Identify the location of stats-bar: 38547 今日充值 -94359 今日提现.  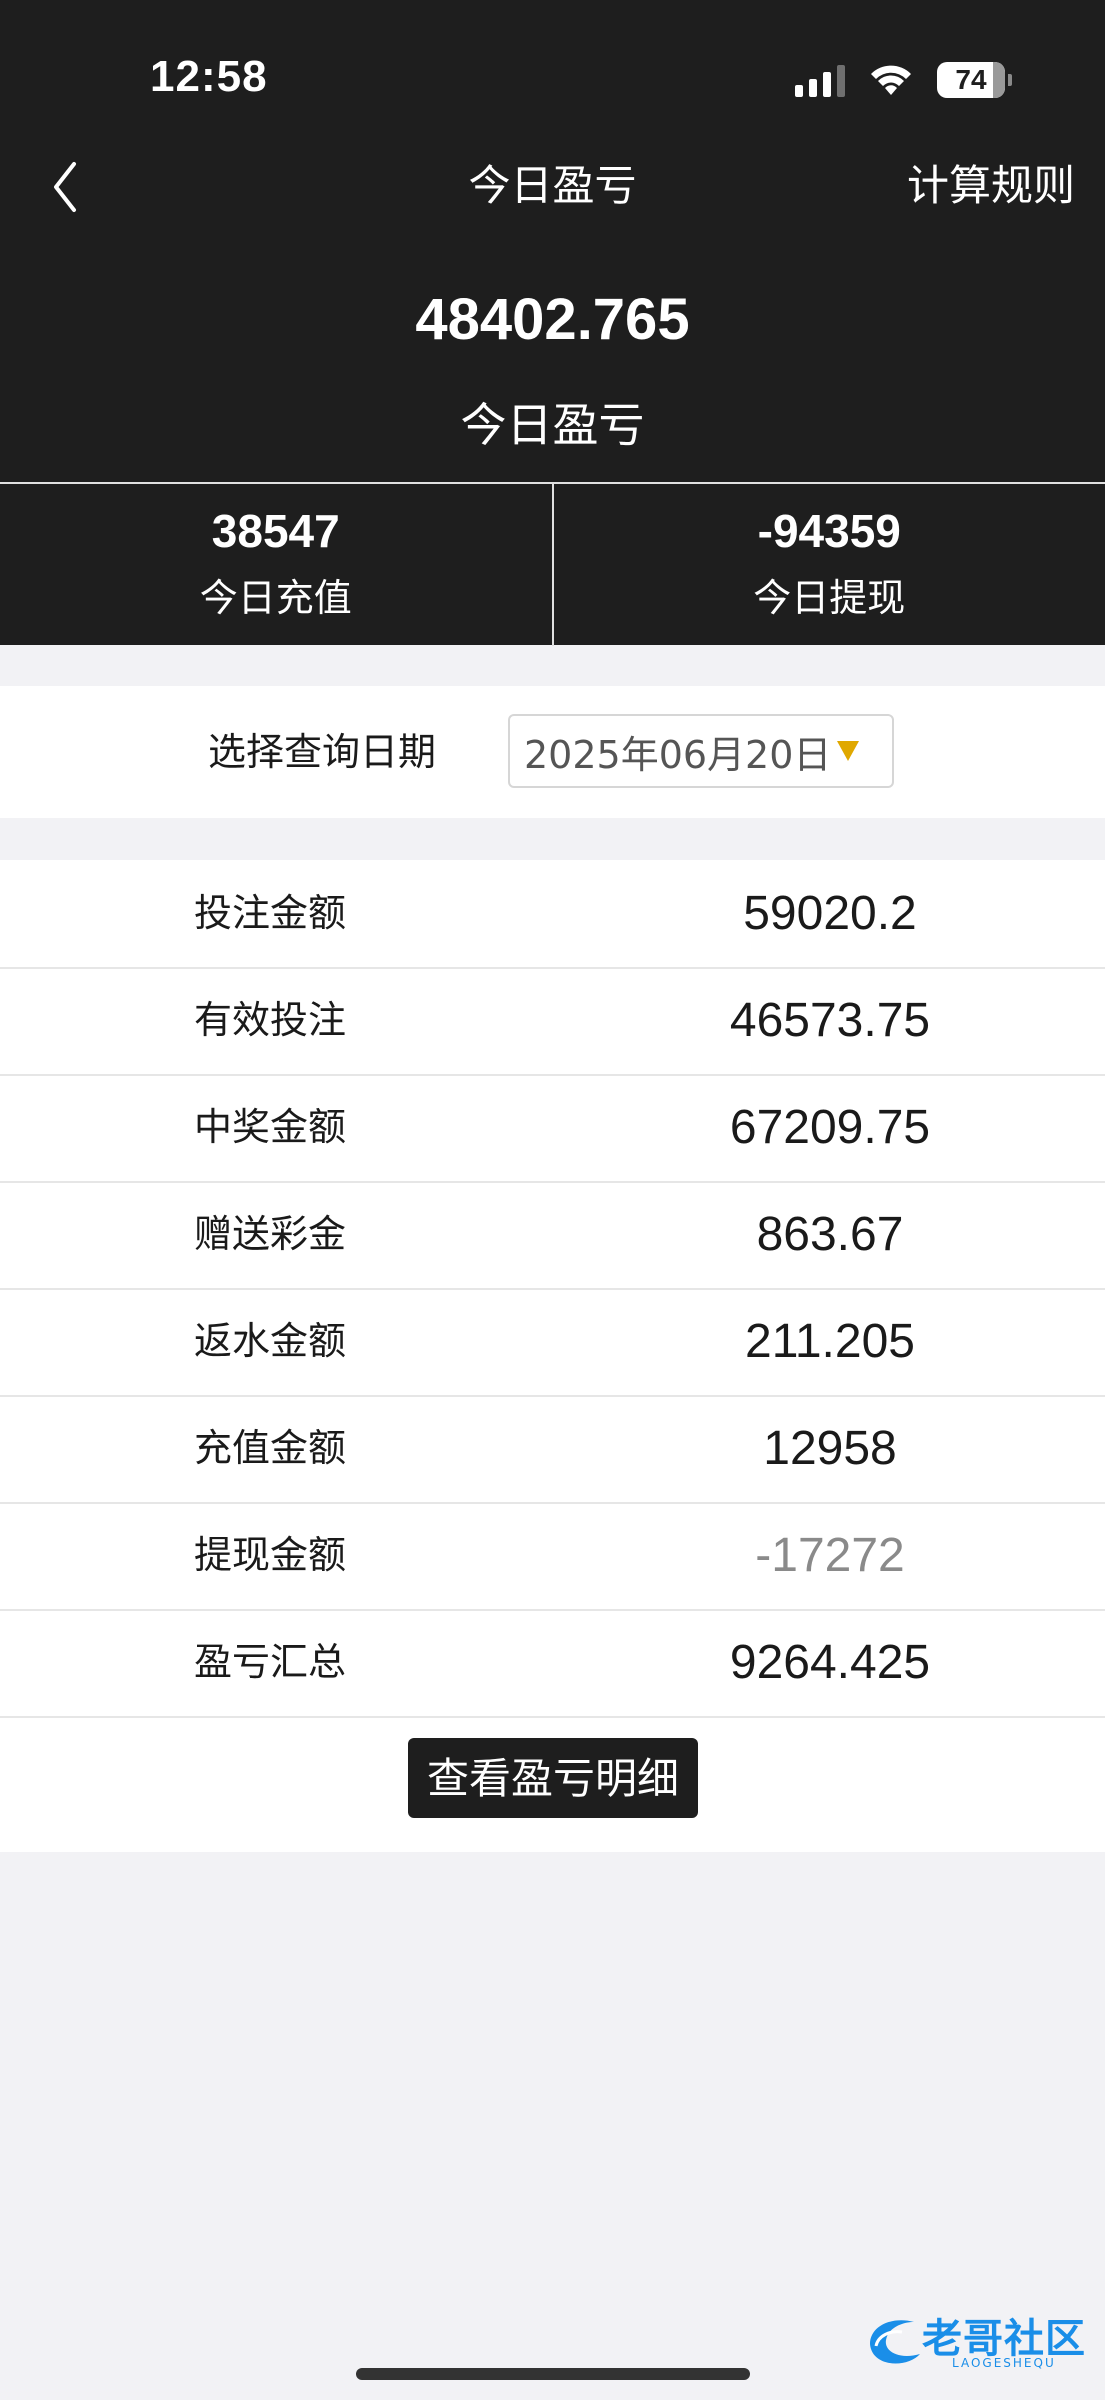
(552, 564).